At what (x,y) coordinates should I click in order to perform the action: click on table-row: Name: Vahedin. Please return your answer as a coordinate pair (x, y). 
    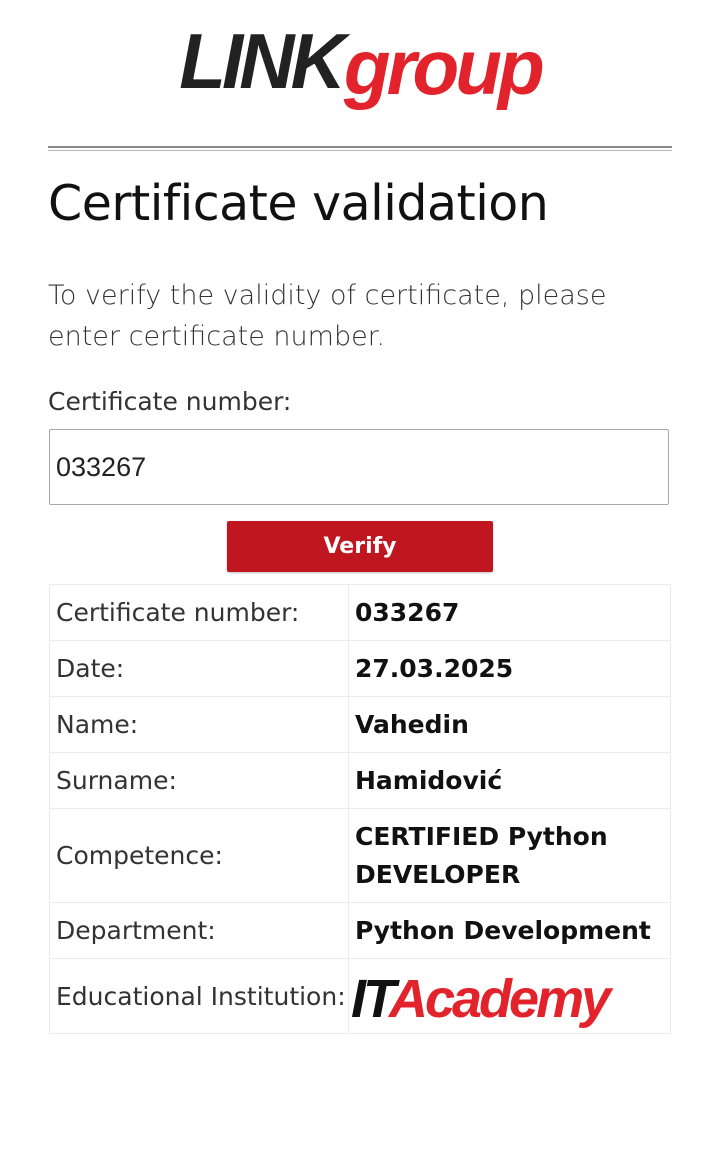
    Looking at the image, I should click on (360, 724).